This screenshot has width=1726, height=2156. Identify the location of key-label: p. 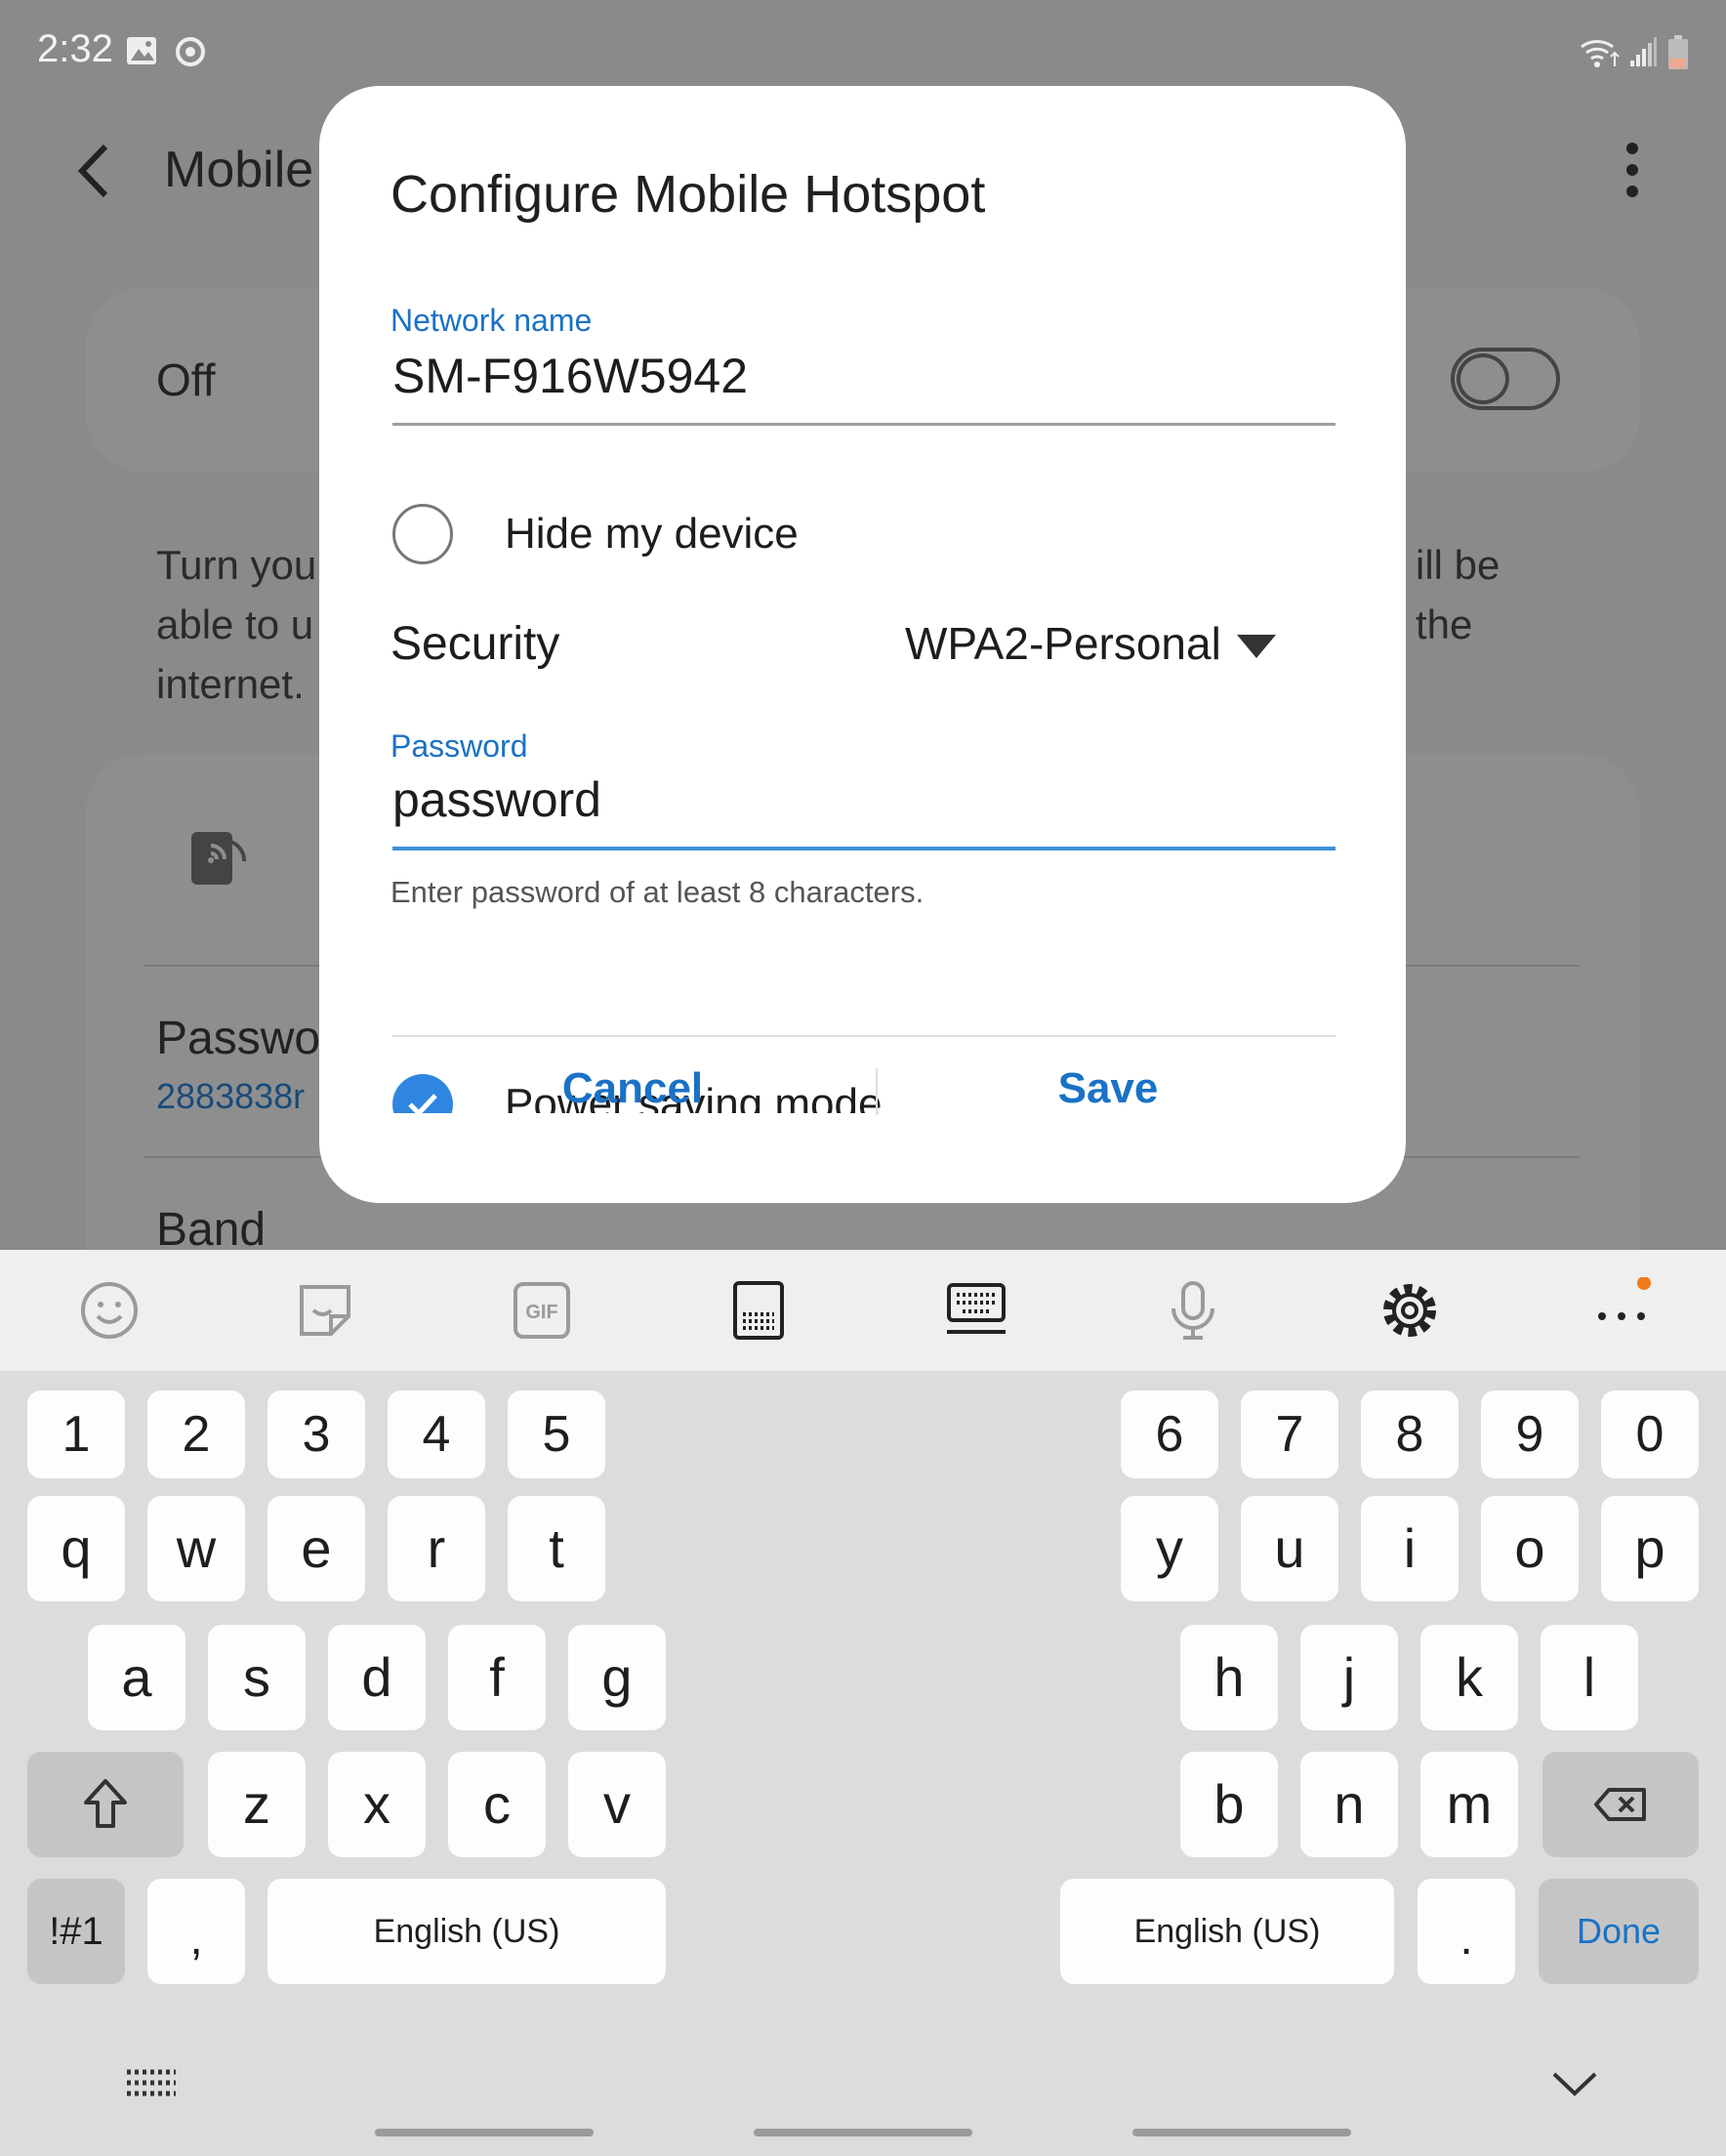
(1650, 1548).